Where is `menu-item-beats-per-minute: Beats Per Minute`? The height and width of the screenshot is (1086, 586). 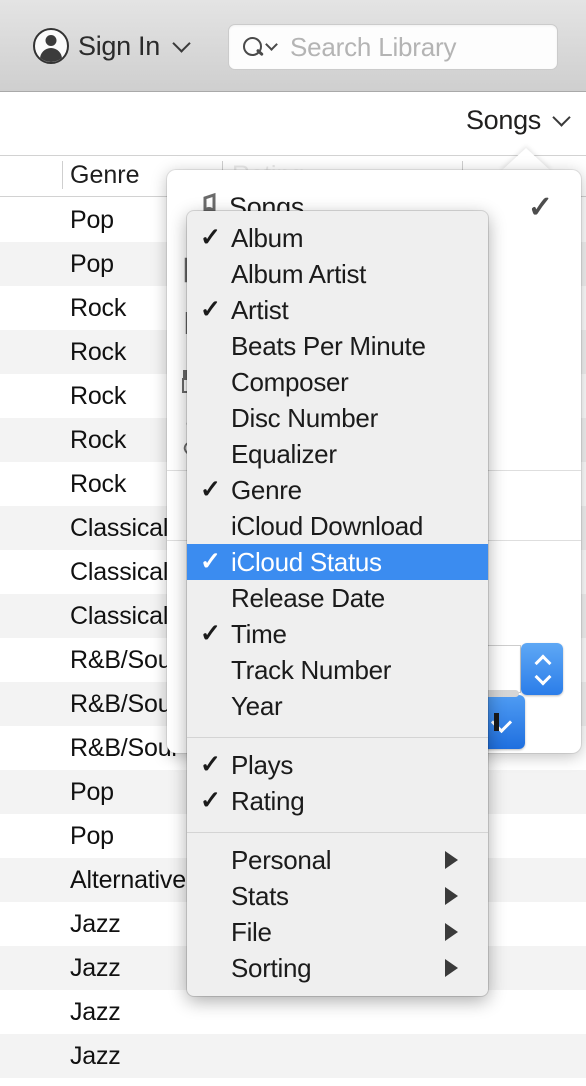 menu-item-beats-per-minute: Beats Per Minute is located at coordinates (337, 346).